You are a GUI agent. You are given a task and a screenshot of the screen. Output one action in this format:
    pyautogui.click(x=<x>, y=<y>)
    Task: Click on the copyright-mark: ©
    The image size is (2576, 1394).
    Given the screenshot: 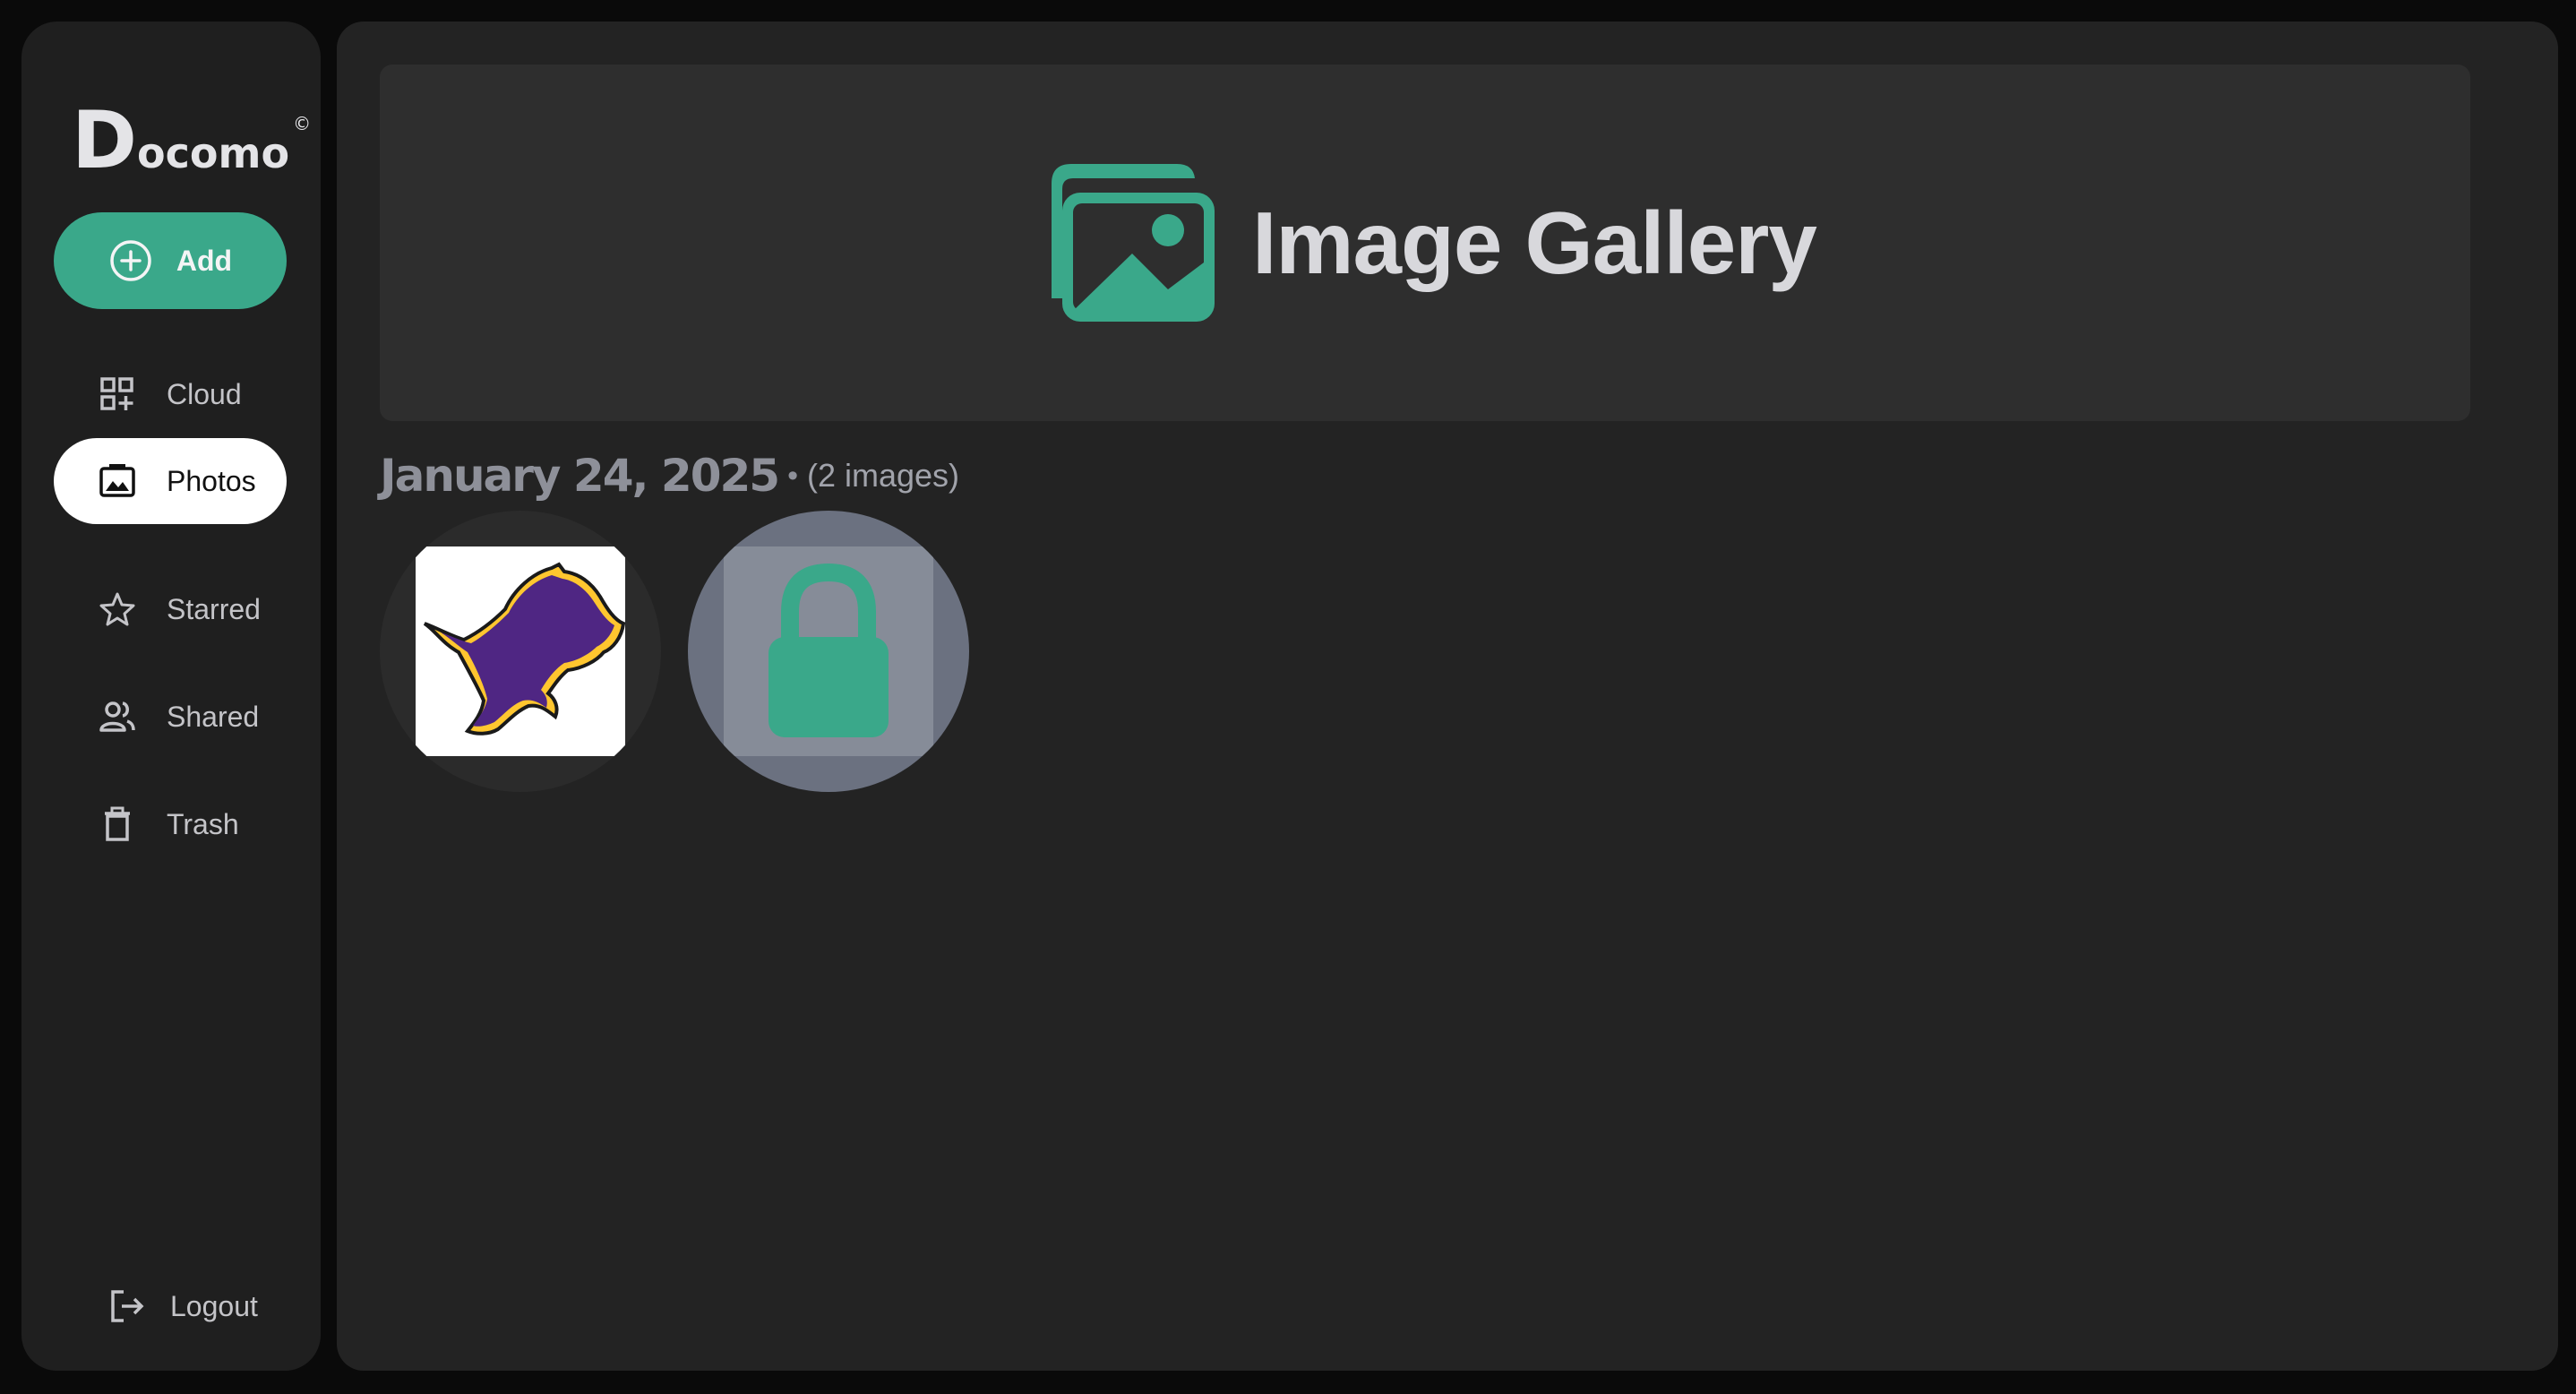 What is the action you would take?
    pyautogui.click(x=302, y=123)
    